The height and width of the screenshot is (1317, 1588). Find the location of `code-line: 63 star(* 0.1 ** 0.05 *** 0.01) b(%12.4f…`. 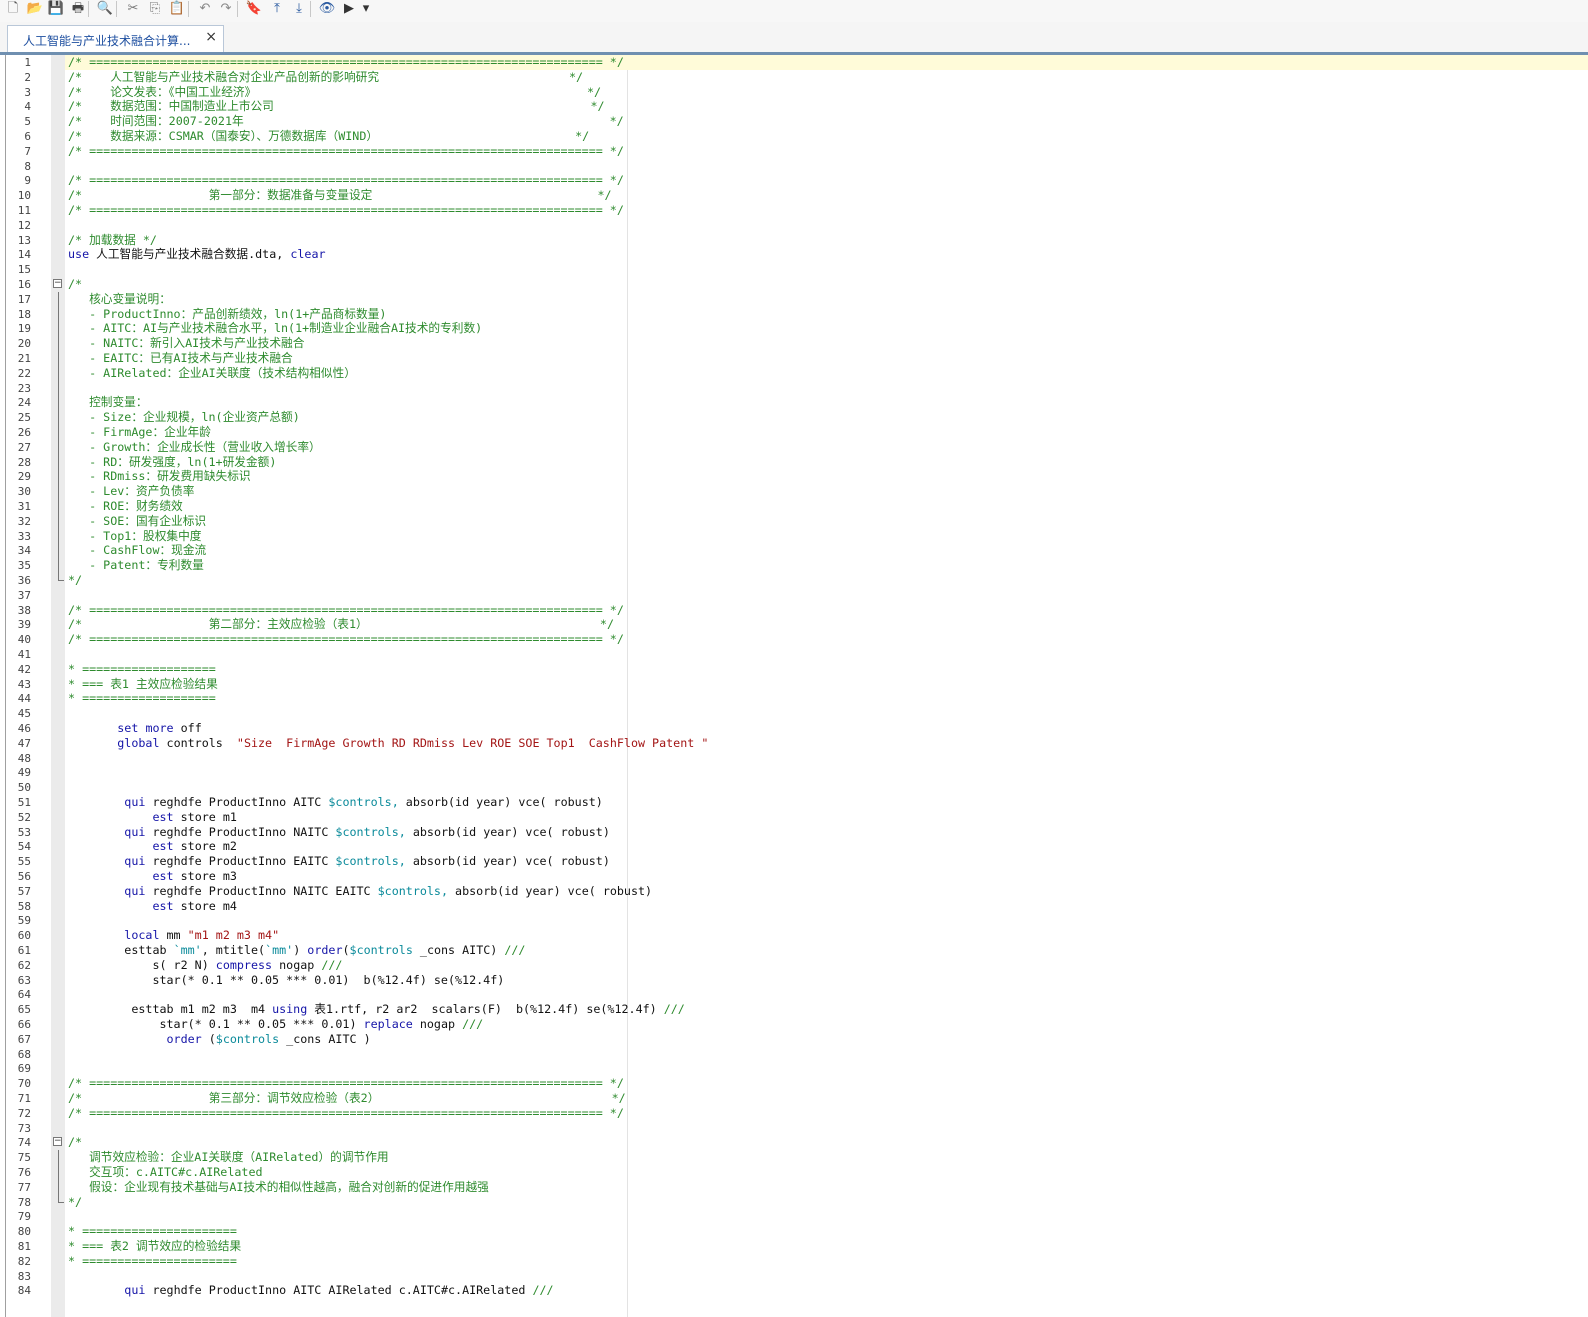

code-line: 63 star(* 0.1 ** 0.05 *** 0.01) b(%12.4f… is located at coordinates (794, 980).